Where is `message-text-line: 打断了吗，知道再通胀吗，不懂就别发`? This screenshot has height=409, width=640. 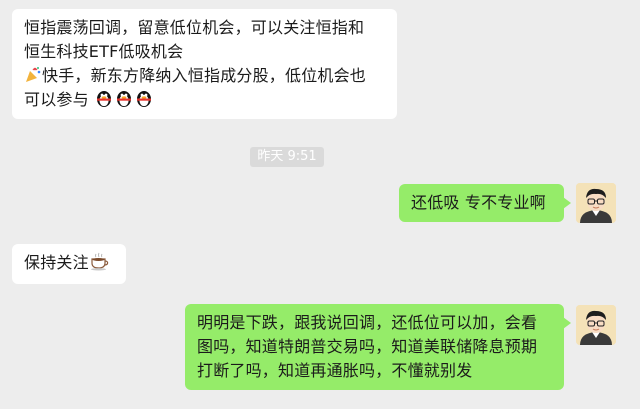
message-text-line: 打断了吗，知道再通胀吗，不懂就别发 is located at coordinates (335, 370).